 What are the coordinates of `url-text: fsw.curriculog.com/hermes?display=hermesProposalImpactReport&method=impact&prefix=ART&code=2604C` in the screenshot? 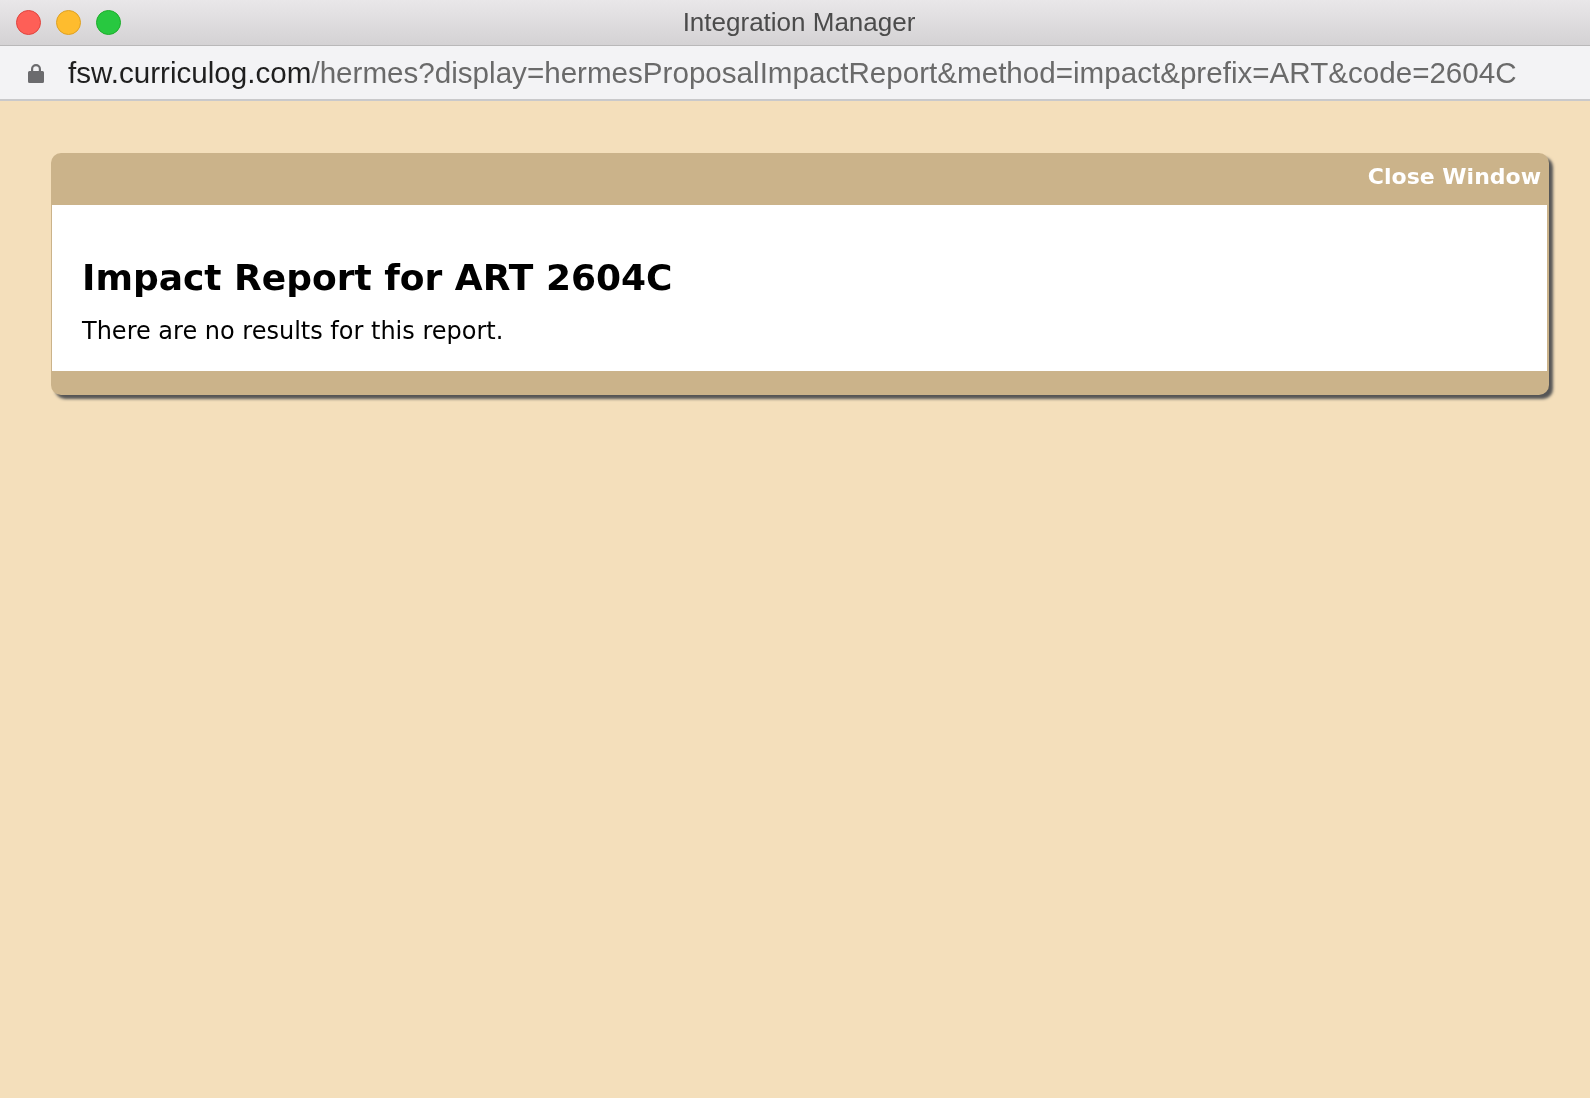 It's located at (792, 72).